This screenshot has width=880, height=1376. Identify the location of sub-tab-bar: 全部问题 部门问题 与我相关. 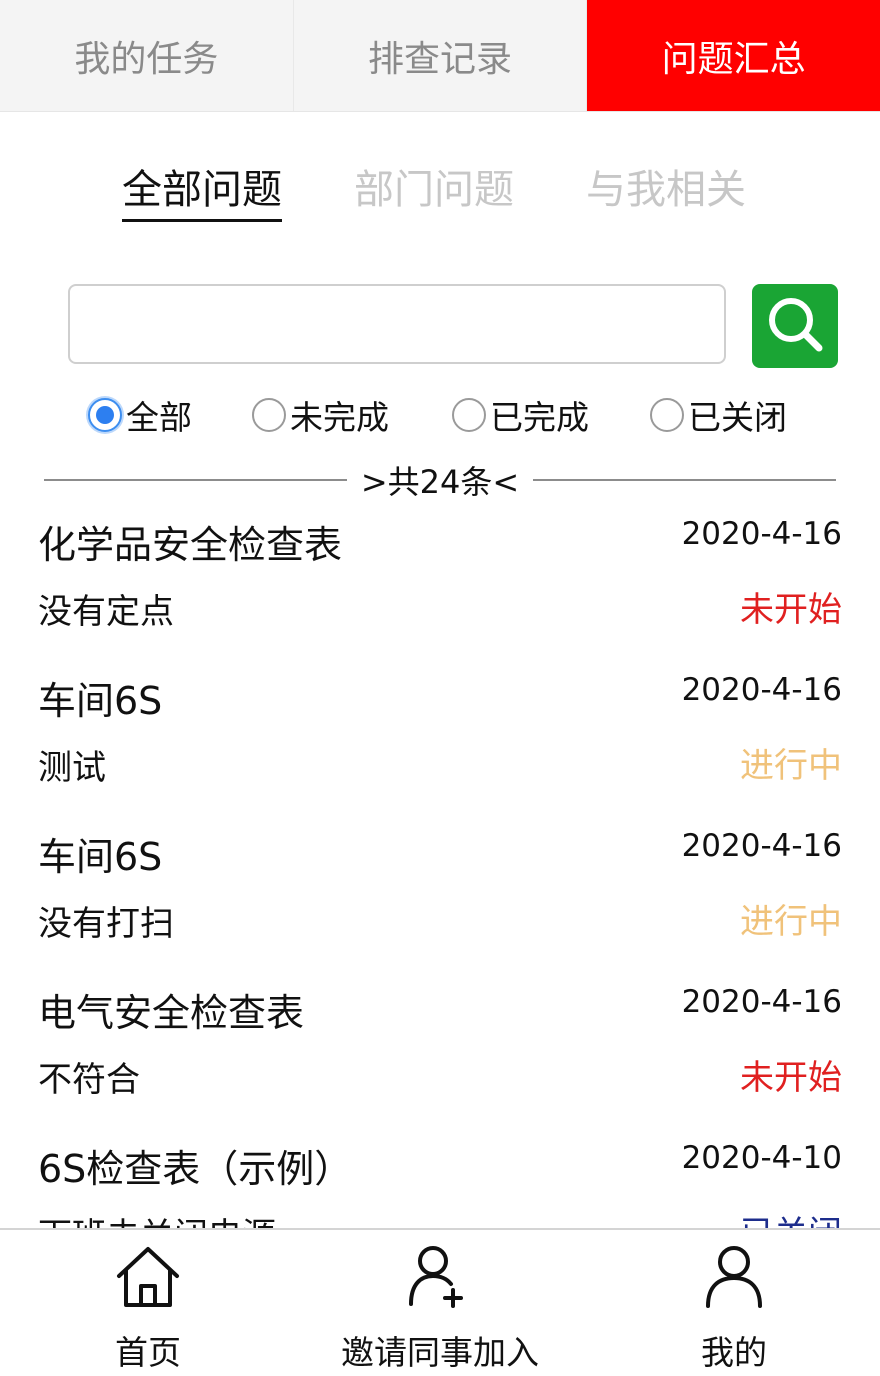
(440, 195).